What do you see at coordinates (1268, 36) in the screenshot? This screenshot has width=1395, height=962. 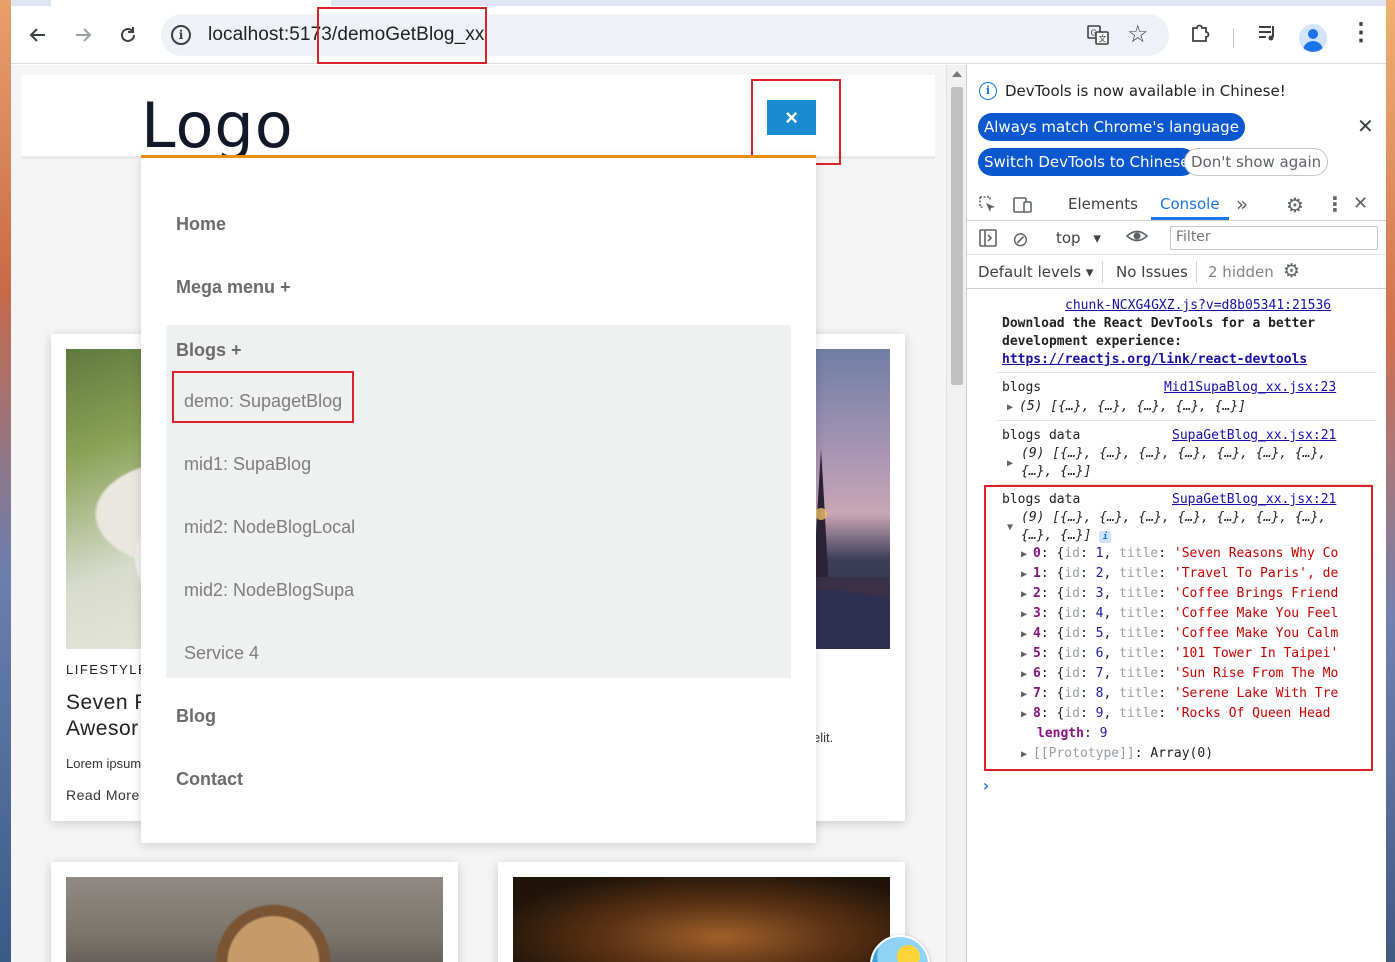 I see `media-controls-icon` at bounding box center [1268, 36].